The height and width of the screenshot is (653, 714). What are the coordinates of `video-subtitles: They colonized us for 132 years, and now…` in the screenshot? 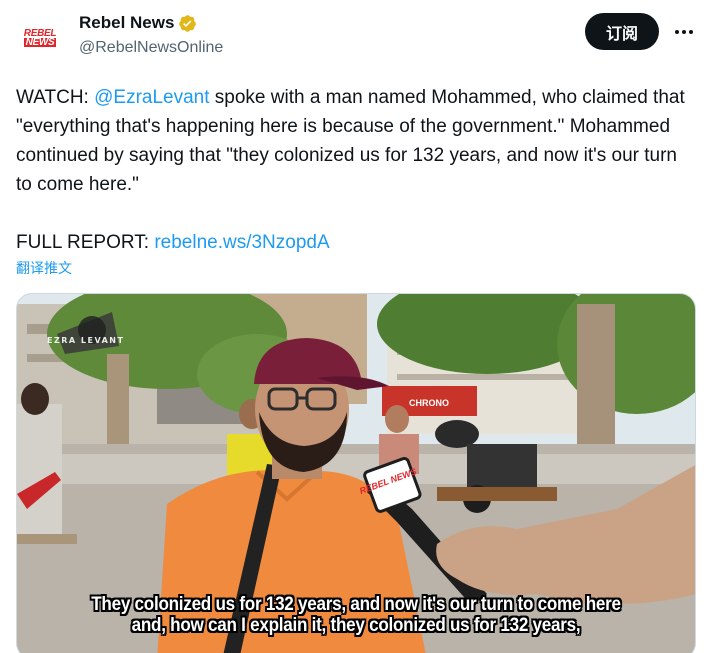 It's located at (356, 615).